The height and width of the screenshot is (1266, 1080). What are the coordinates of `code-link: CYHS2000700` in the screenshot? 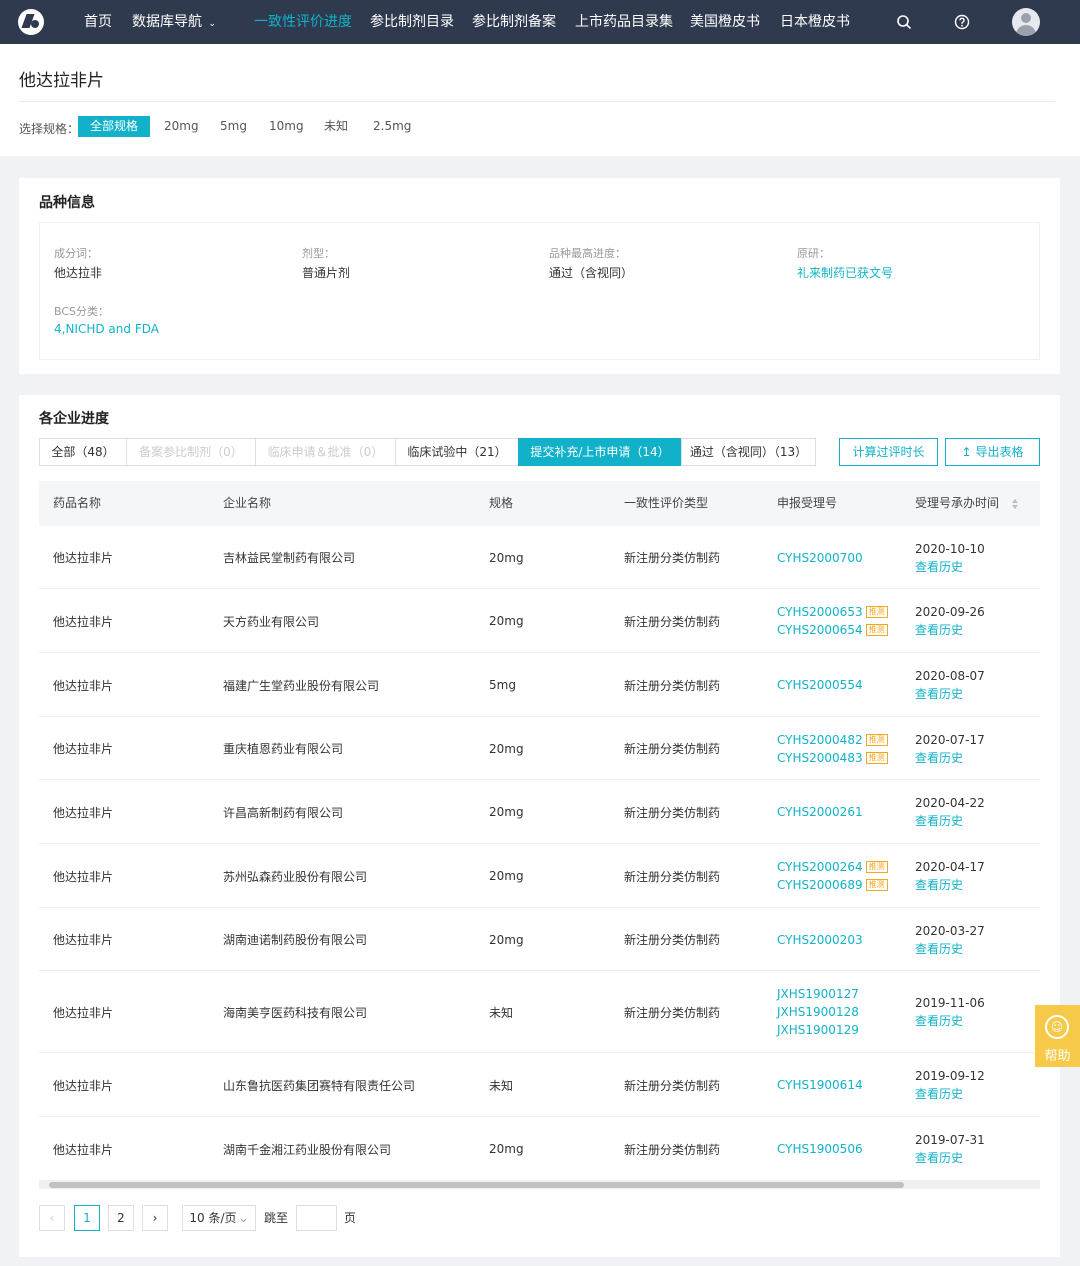 It's located at (820, 558).